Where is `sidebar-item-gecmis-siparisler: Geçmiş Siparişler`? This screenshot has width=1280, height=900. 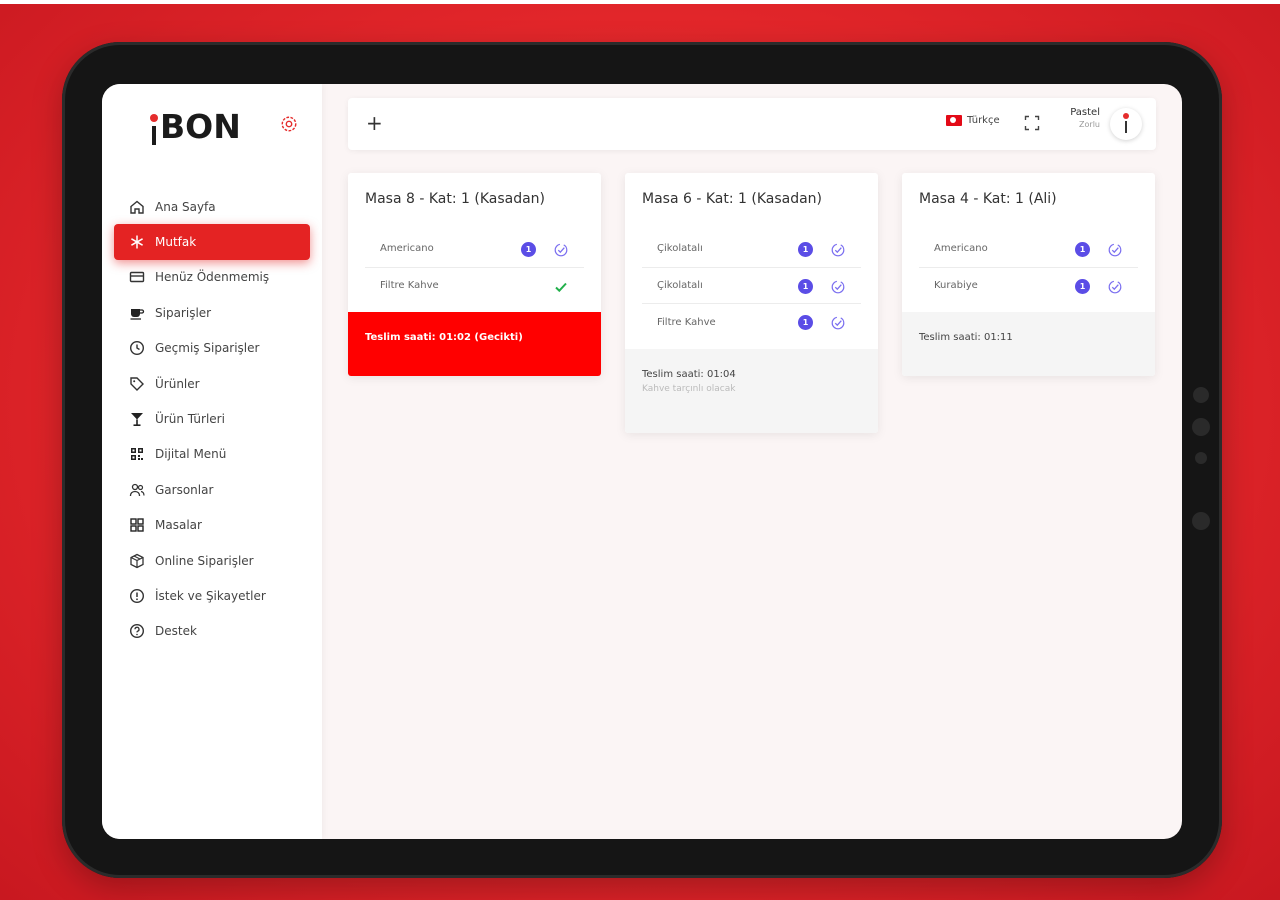
sidebar-item-gecmis-siparisler: Geçmiş Siparişler is located at coordinates (212, 348).